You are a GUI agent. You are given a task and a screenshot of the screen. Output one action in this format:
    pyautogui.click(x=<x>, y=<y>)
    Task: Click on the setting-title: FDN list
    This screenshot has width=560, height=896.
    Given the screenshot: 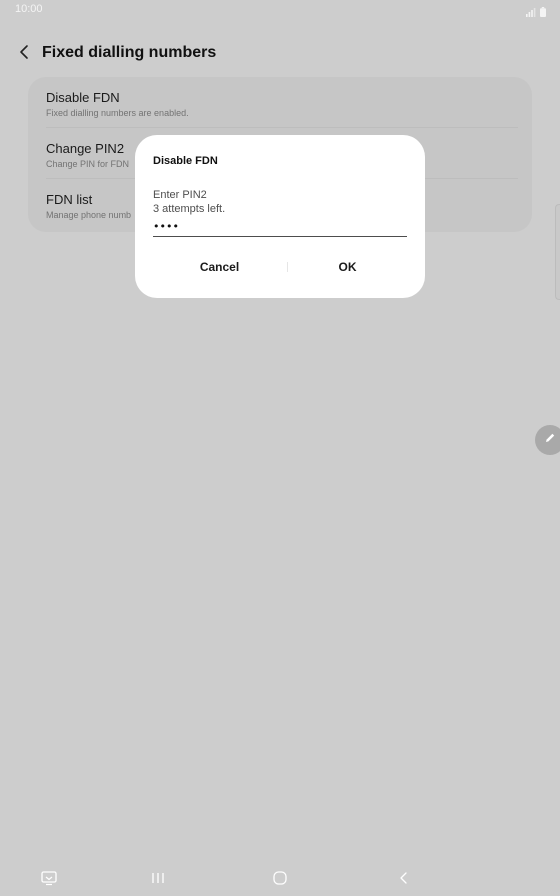 What is the action you would take?
    pyautogui.click(x=69, y=199)
    